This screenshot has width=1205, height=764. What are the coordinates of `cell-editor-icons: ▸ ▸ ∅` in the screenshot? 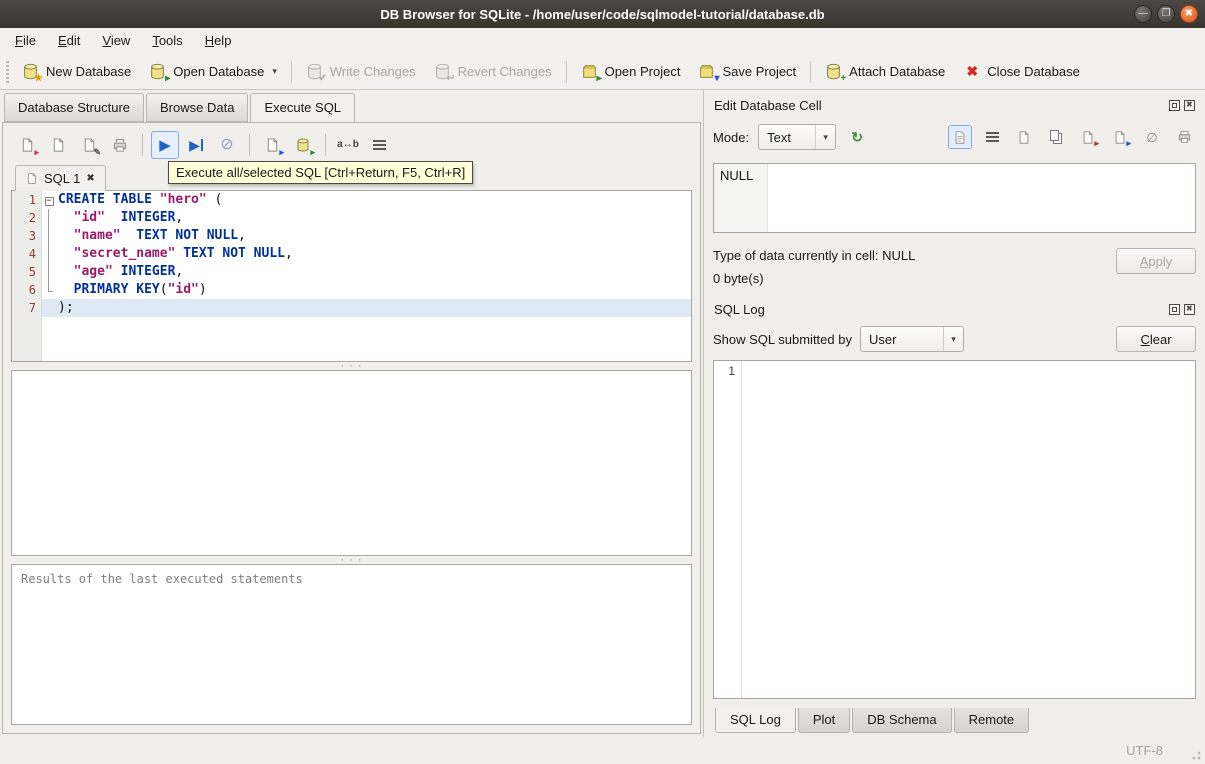 It's located at (1072, 137).